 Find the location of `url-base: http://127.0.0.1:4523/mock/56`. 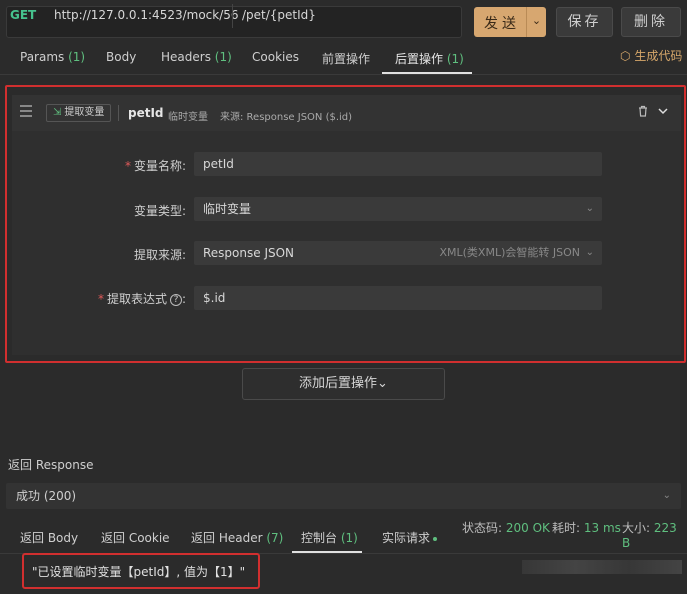

url-base: http://127.0.0.1:4523/mock/56 is located at coordinates (146, 15).